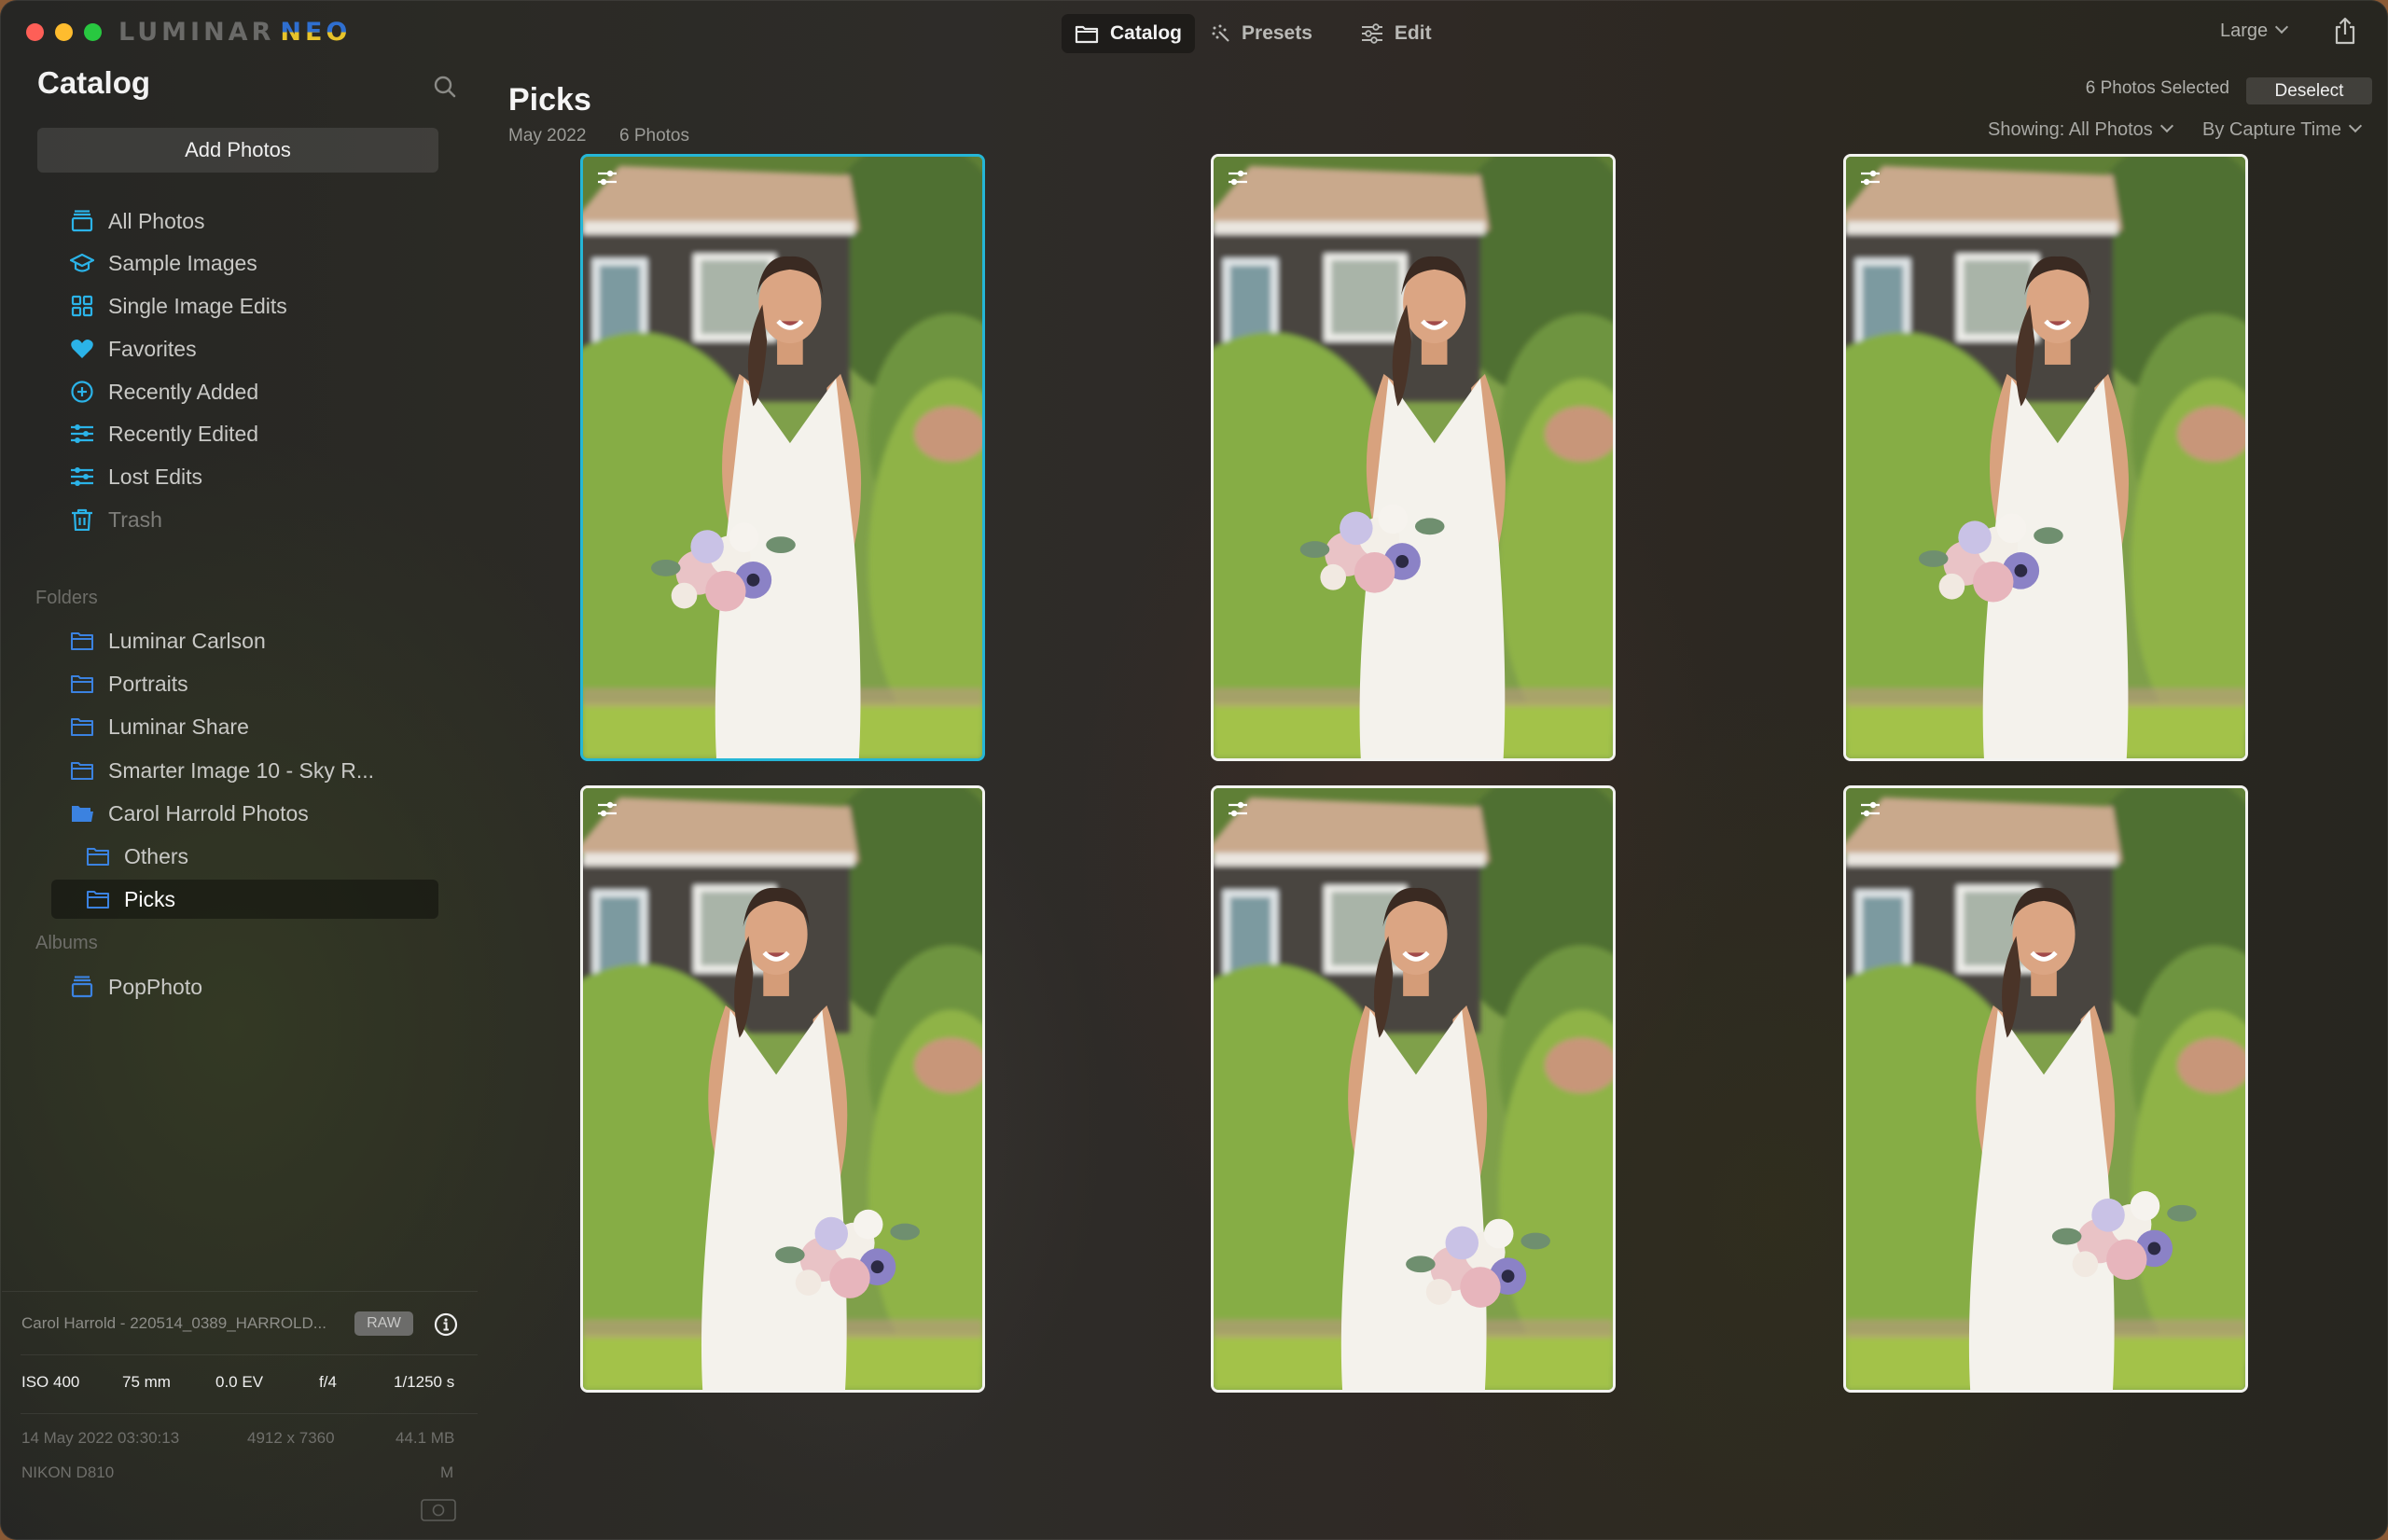 The width and height of the screenshot is (2388, 1540). What do you see at coordinates (438, 1510) in the screenshot?
I see `camera-icon` at bounding box center [438, 1510].